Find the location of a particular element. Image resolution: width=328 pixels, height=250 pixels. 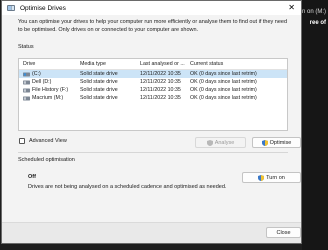

column-header-drive: Drive is located at coordinates (29, 64).